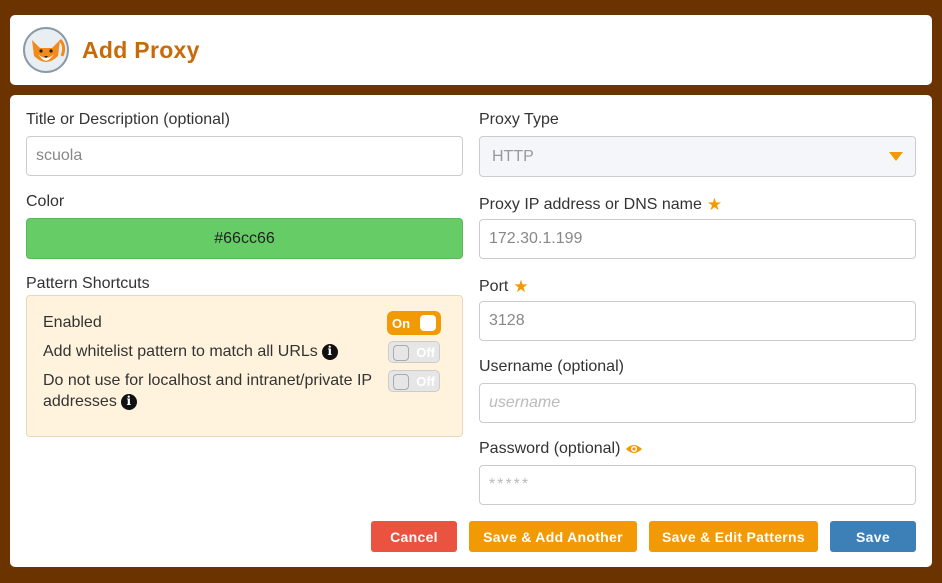 This screenshot has height=583, width=942. What do you see at coordinates (414, 323) in the screenshot?
I see `enabled-toggle: On` at bounding box center [414, 323].